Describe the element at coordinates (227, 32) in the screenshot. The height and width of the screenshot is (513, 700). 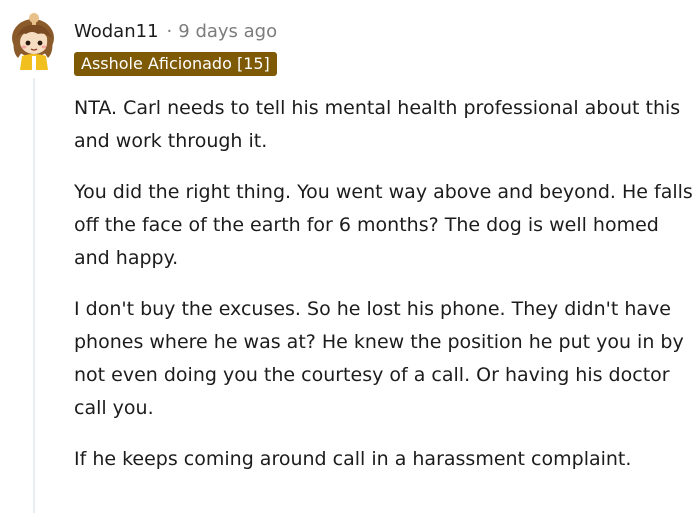
I see `timestamp-link: 9 days ago` at that location.